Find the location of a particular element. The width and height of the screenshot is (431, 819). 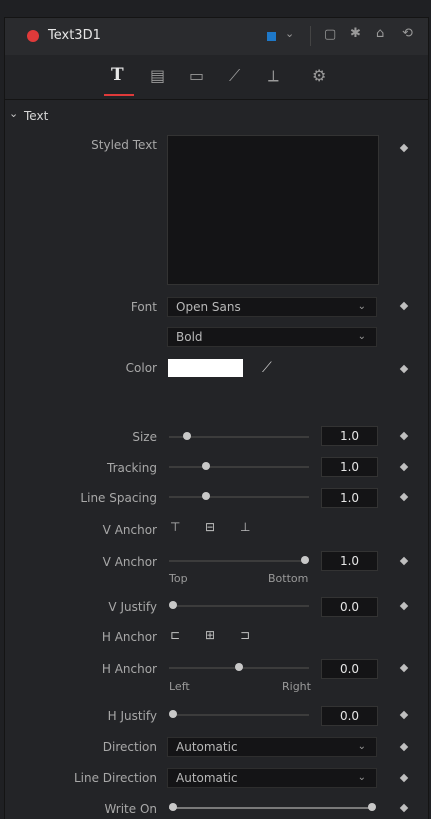

line-direction-value: Automatic is located at coordinates (207, 778).